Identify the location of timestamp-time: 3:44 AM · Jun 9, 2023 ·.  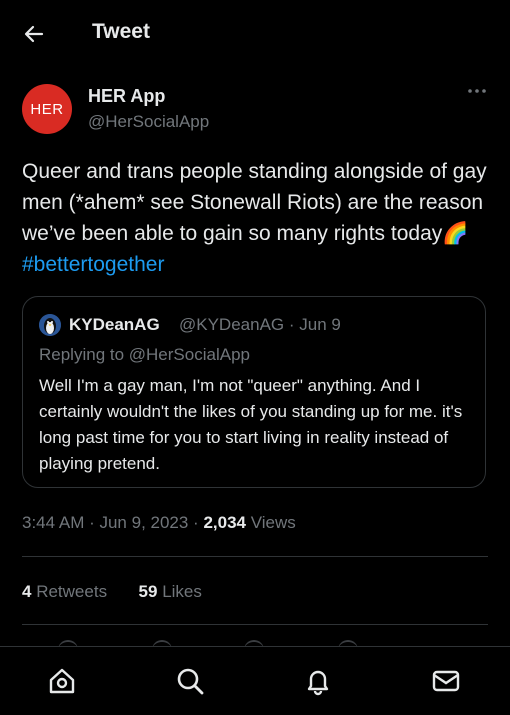
(112, 522).